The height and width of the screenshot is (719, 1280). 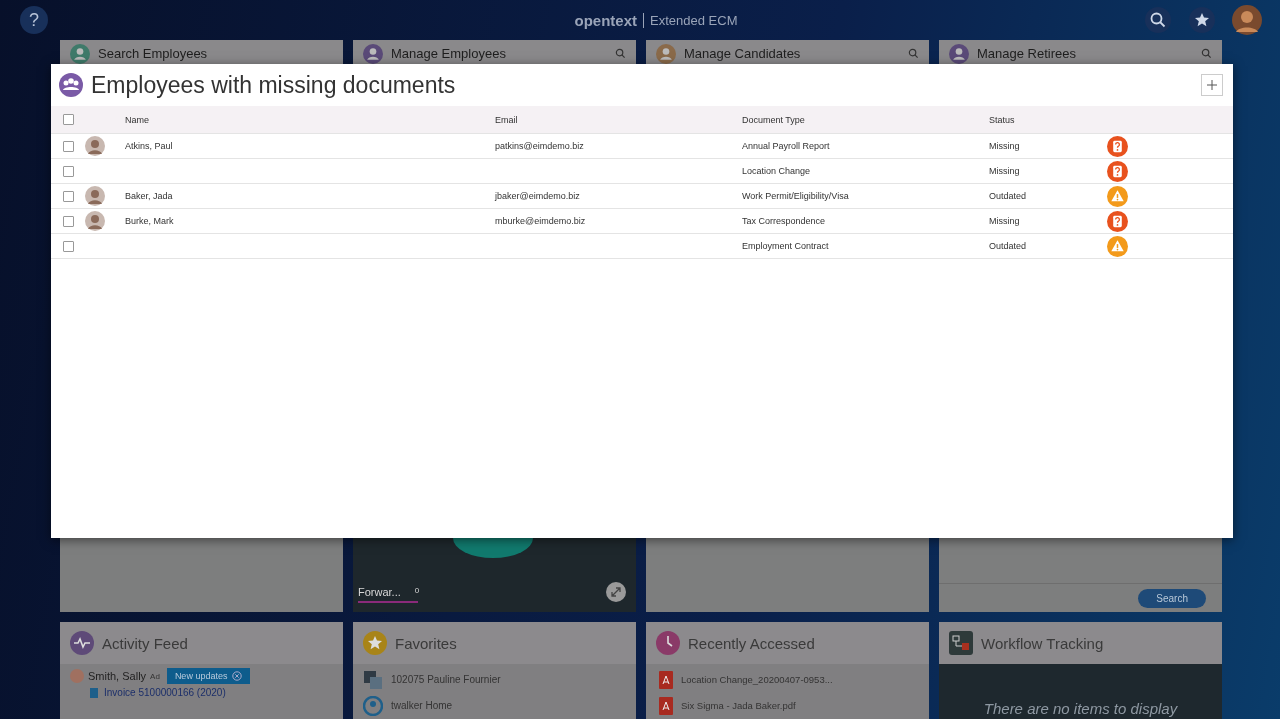 What do you see at coordinates (865, 119) in the screenshot?
I see `column-header: Document Type` at bounding box center [865, 119].